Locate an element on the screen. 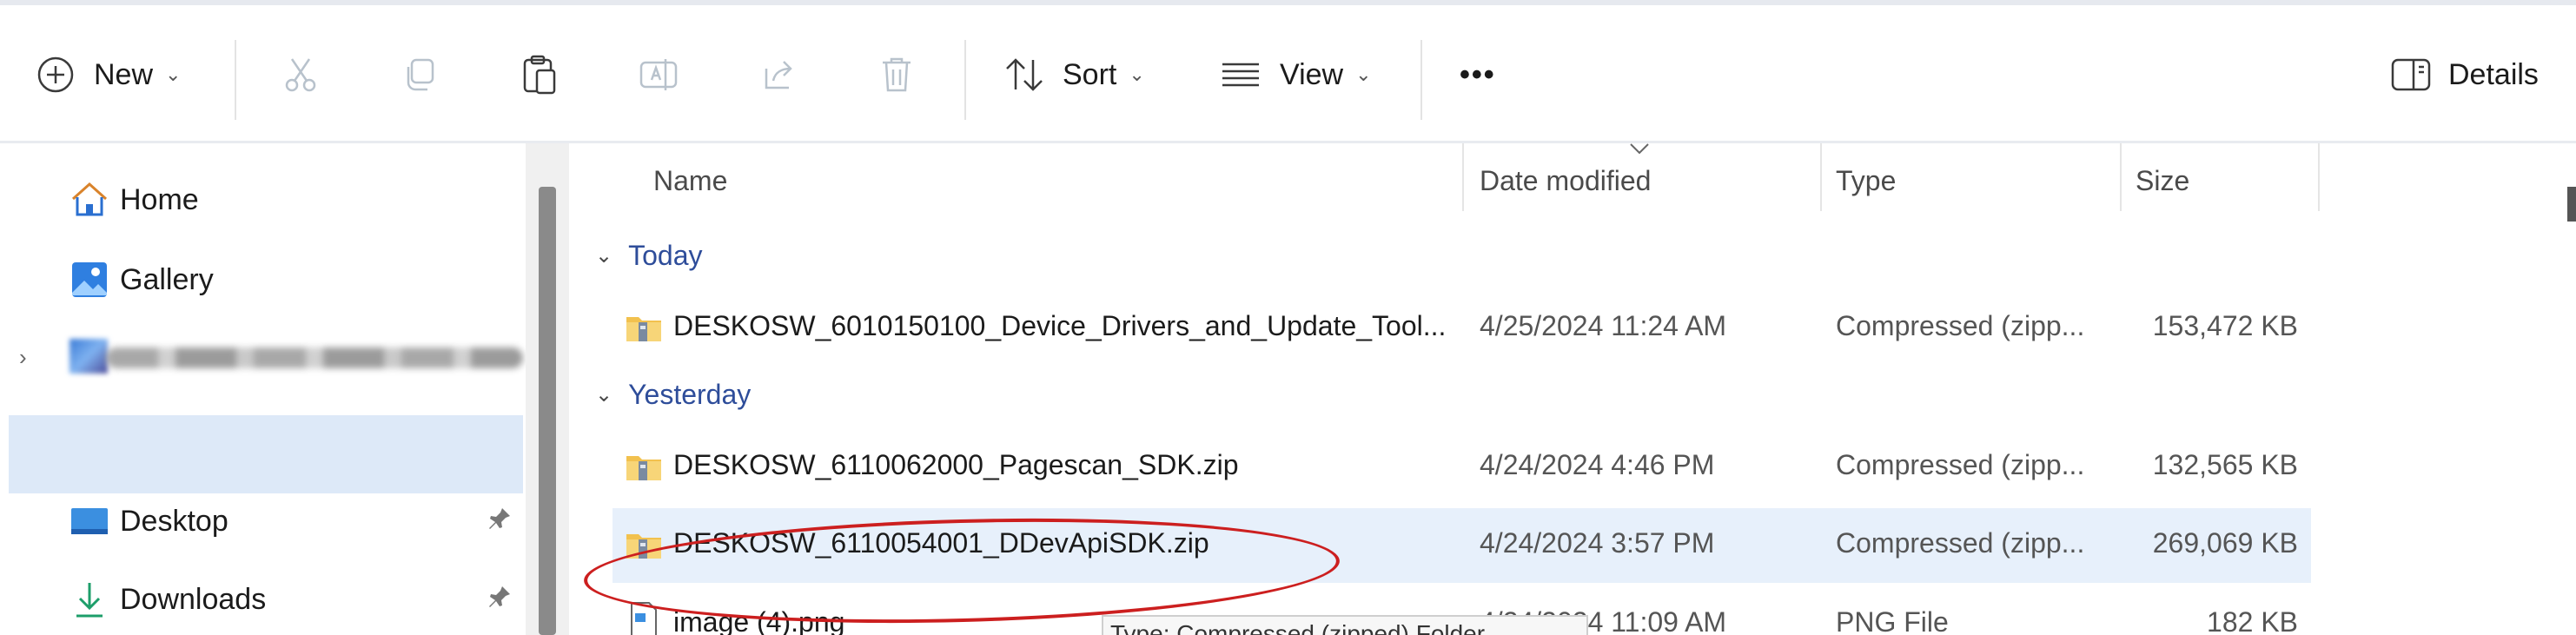 This screenshot has height=635, width=2576. rename-icon is located at coordinates (658, 75).